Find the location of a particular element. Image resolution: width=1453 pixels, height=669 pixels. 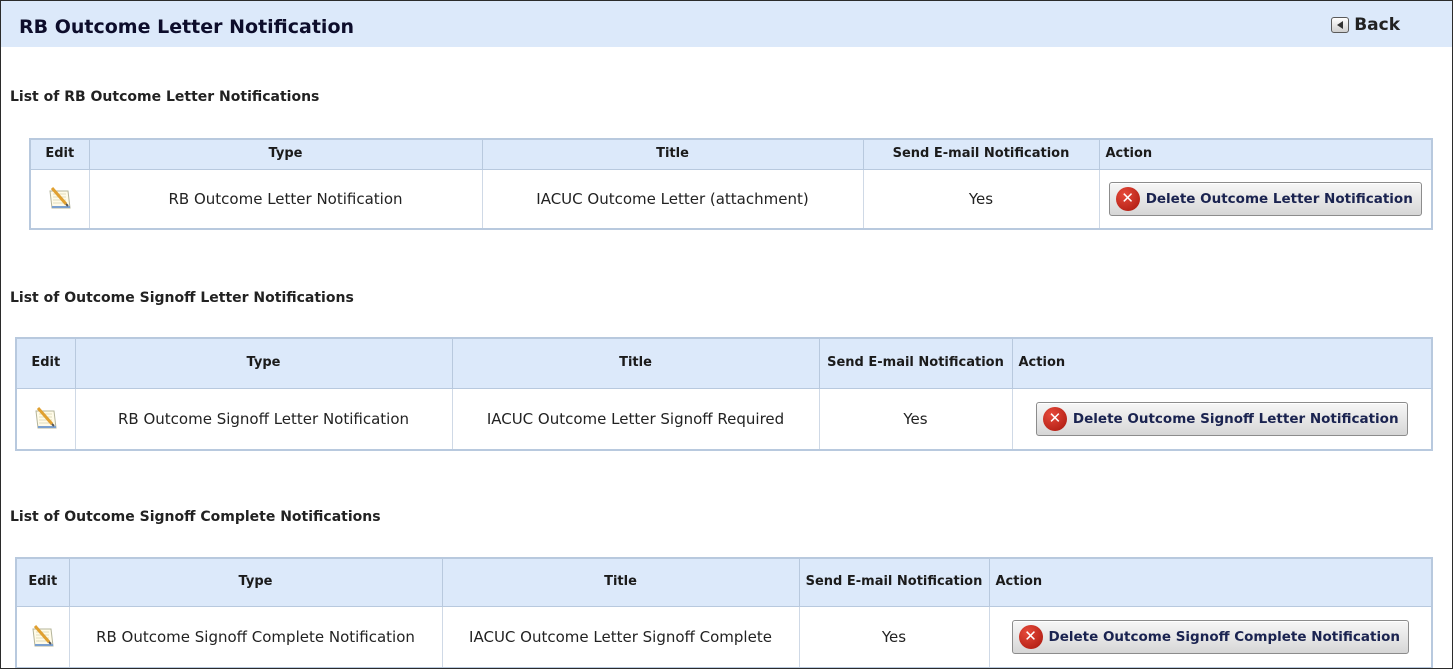

action-cell: ✕ Delete Outcome Letter Notification is located at coordinates (1265, 199).